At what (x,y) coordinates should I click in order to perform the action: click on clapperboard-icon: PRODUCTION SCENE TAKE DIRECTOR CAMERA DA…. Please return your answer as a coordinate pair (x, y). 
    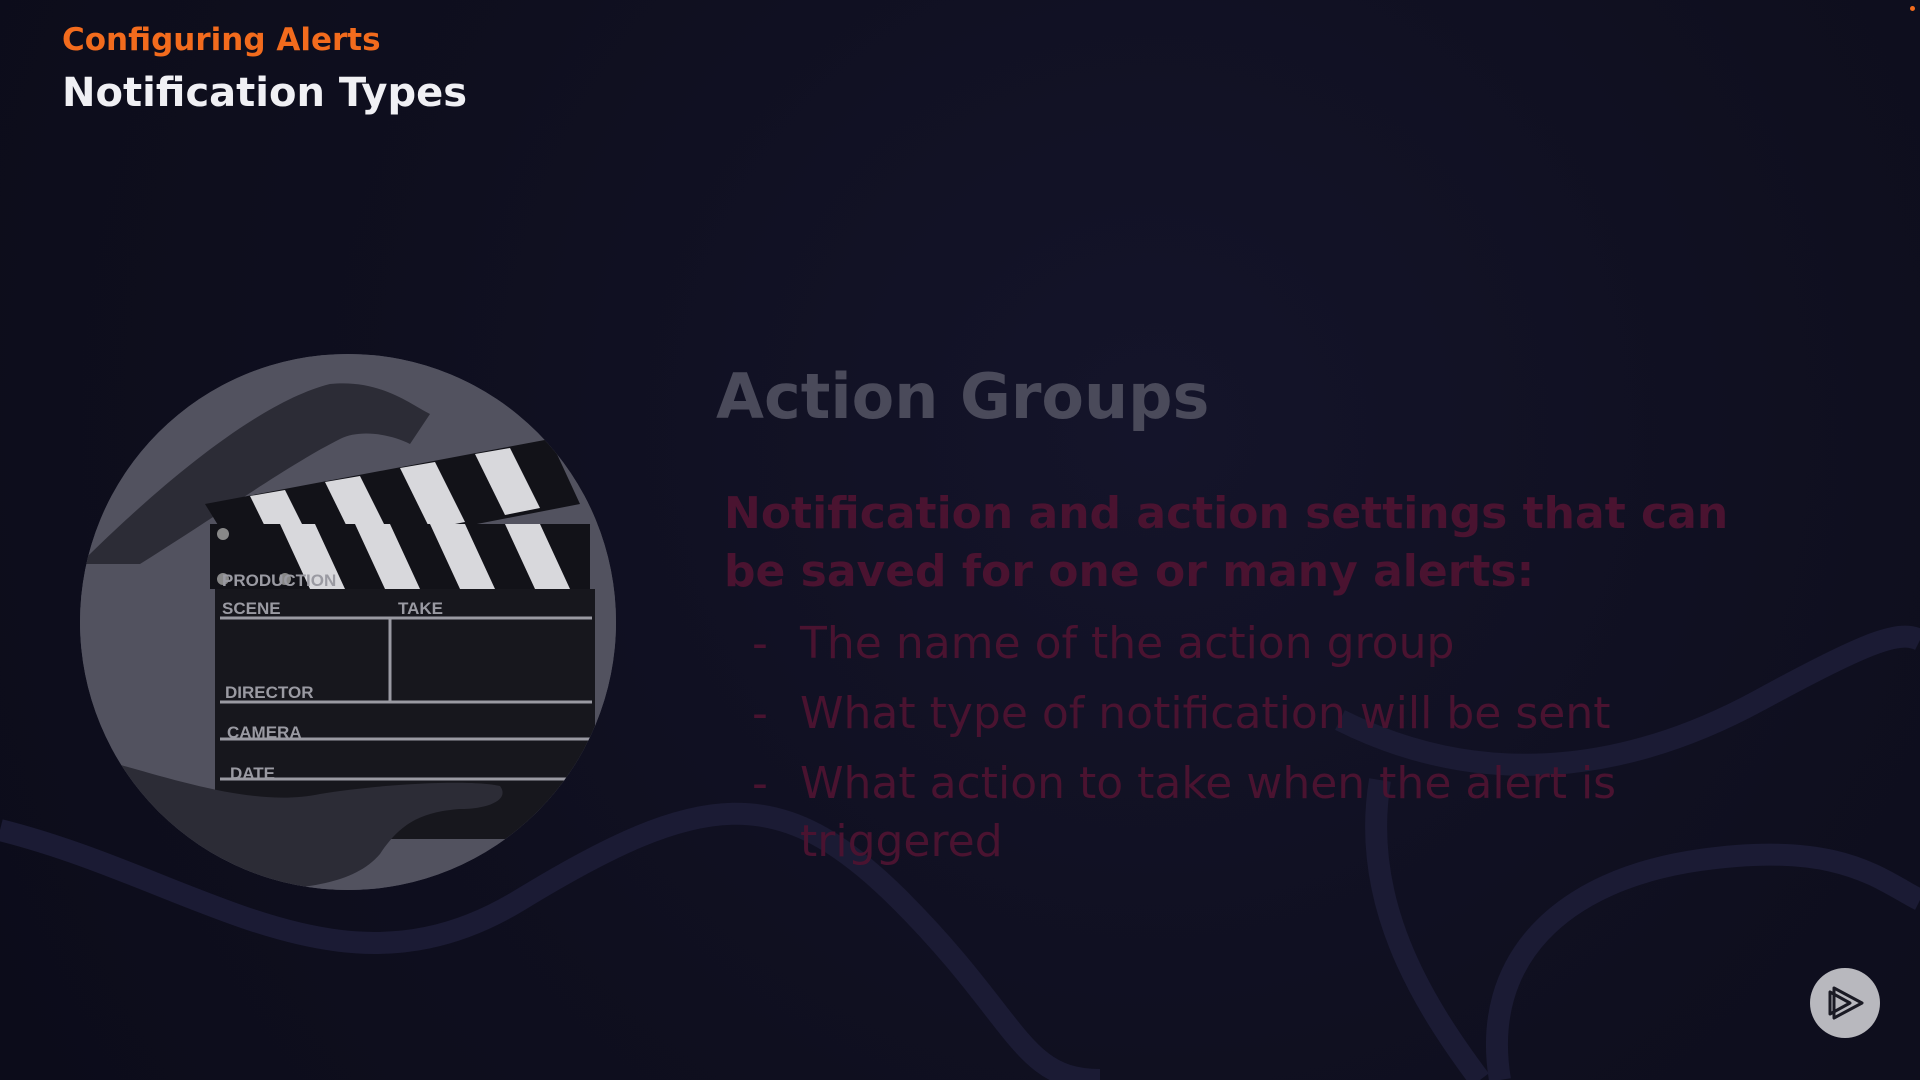
    Looking at the image, I should click on (348, 622).